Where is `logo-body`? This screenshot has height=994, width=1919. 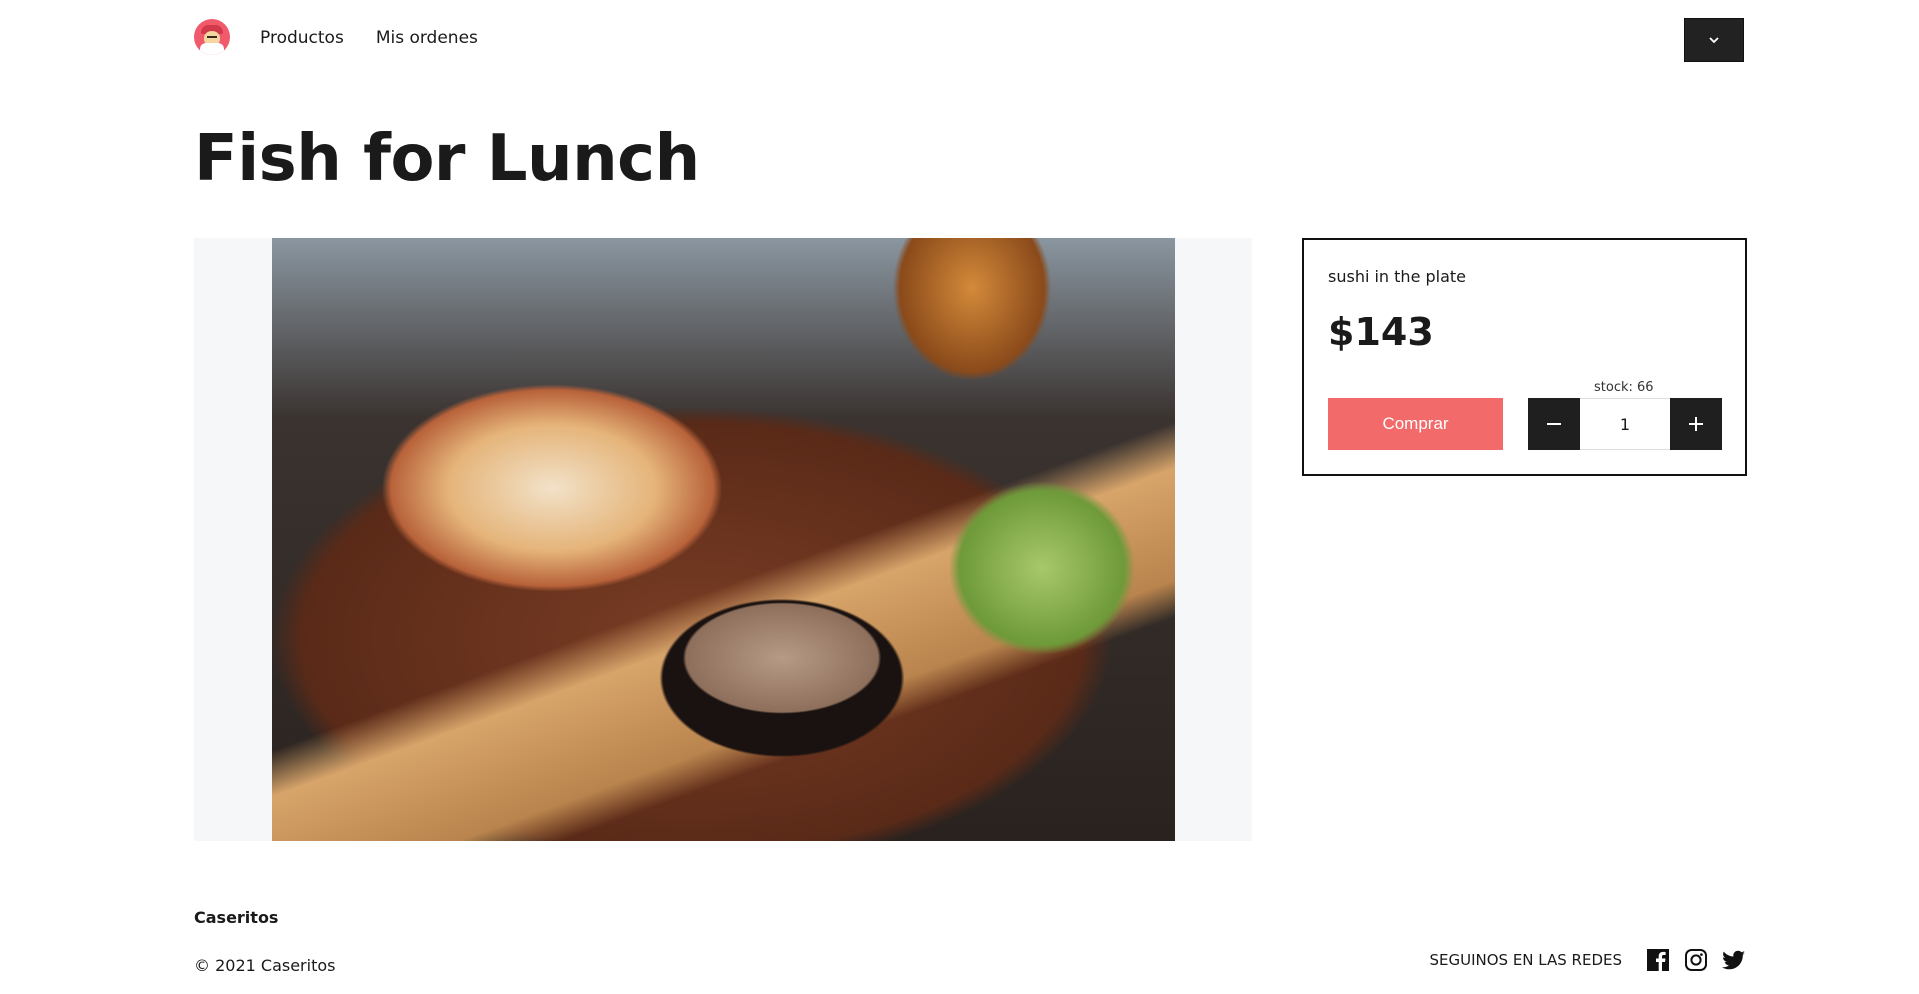 logo-body is located at coordinates (212, 49).